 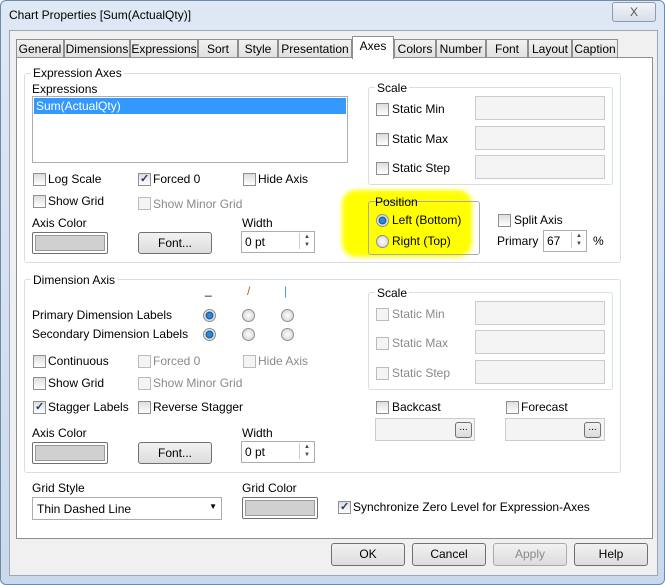 I want to click on static-max-label: Static Max, so click(x=420, y=139).